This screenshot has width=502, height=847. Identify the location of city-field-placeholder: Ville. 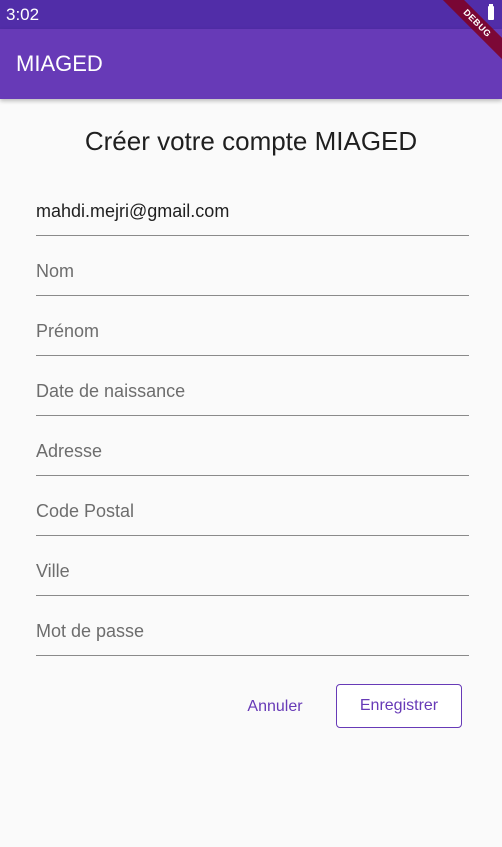
(53, 571).